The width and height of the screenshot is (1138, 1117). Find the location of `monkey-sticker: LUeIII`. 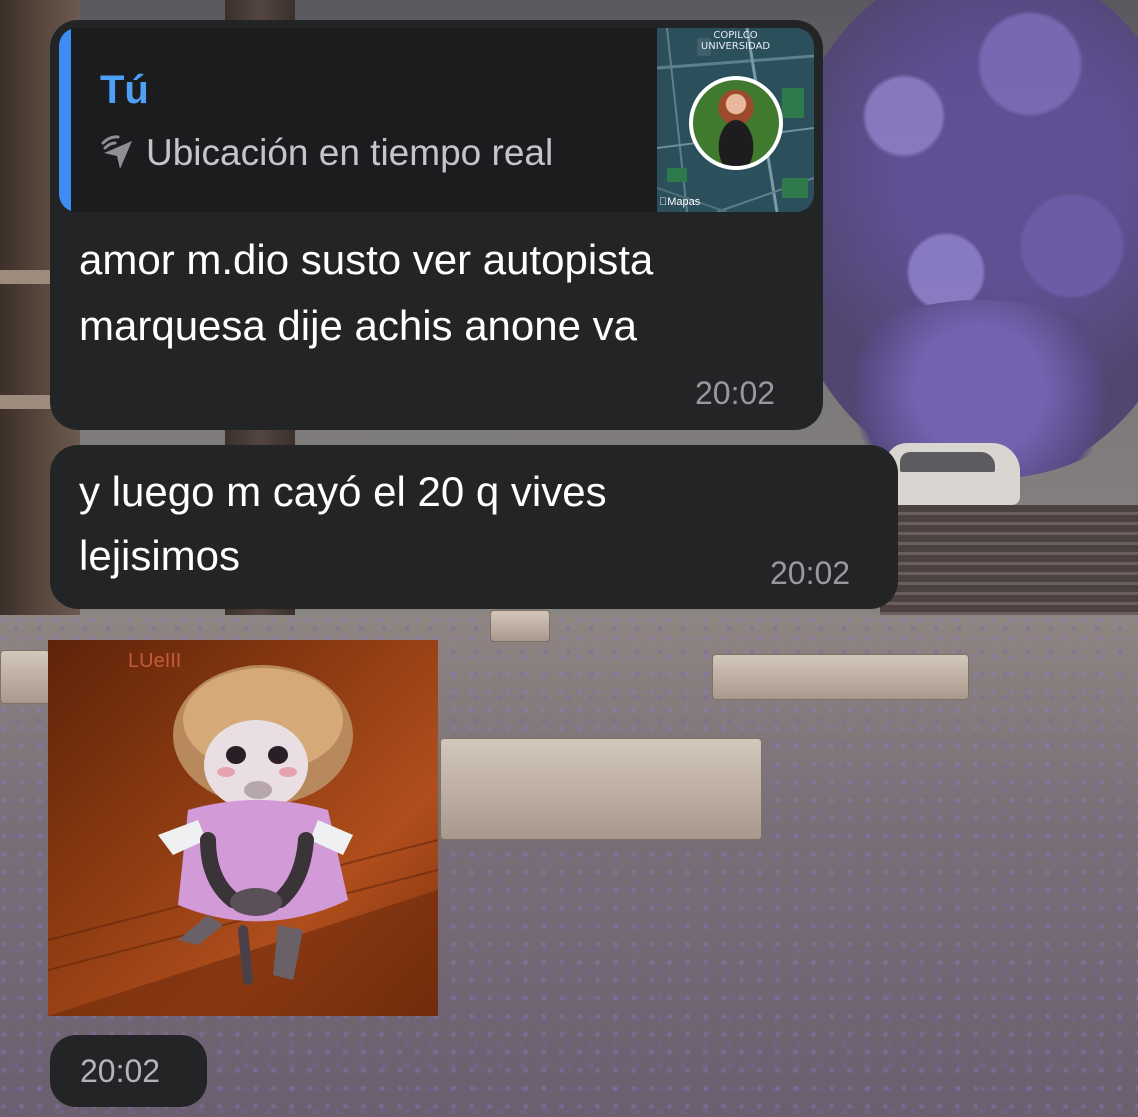

monkey-sticker: LUeIII is located at coordinates (243, 828).